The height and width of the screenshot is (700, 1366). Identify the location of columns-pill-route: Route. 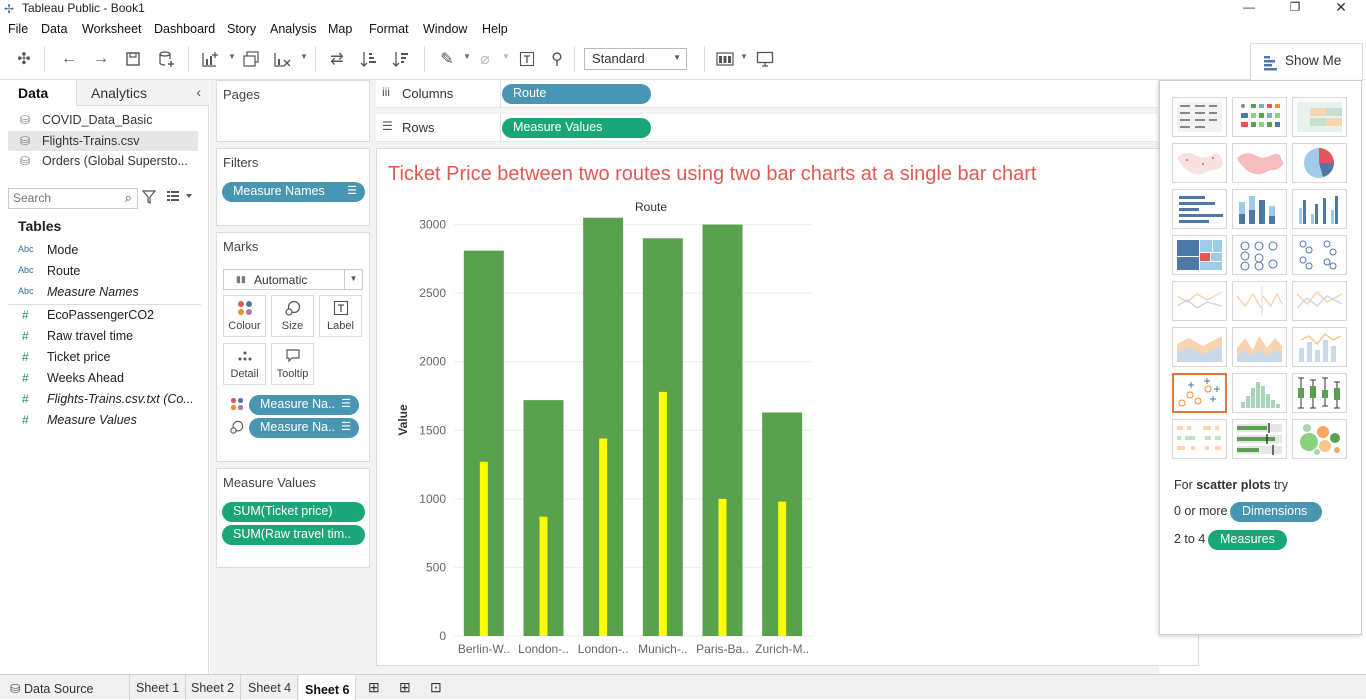
(576, 94).